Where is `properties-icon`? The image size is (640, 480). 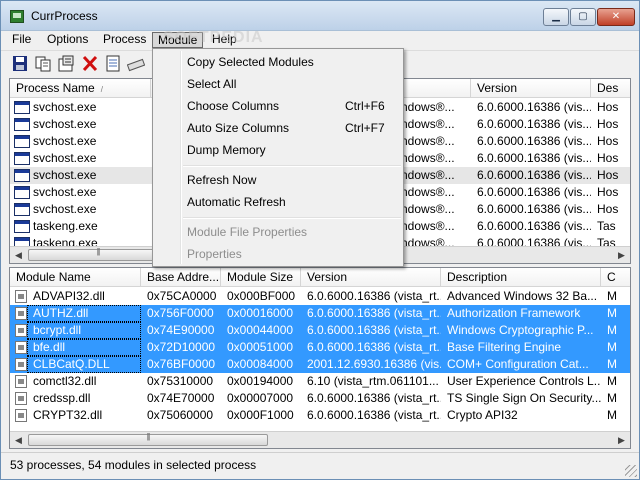
properties-icon is located at coordinates (66, 63).